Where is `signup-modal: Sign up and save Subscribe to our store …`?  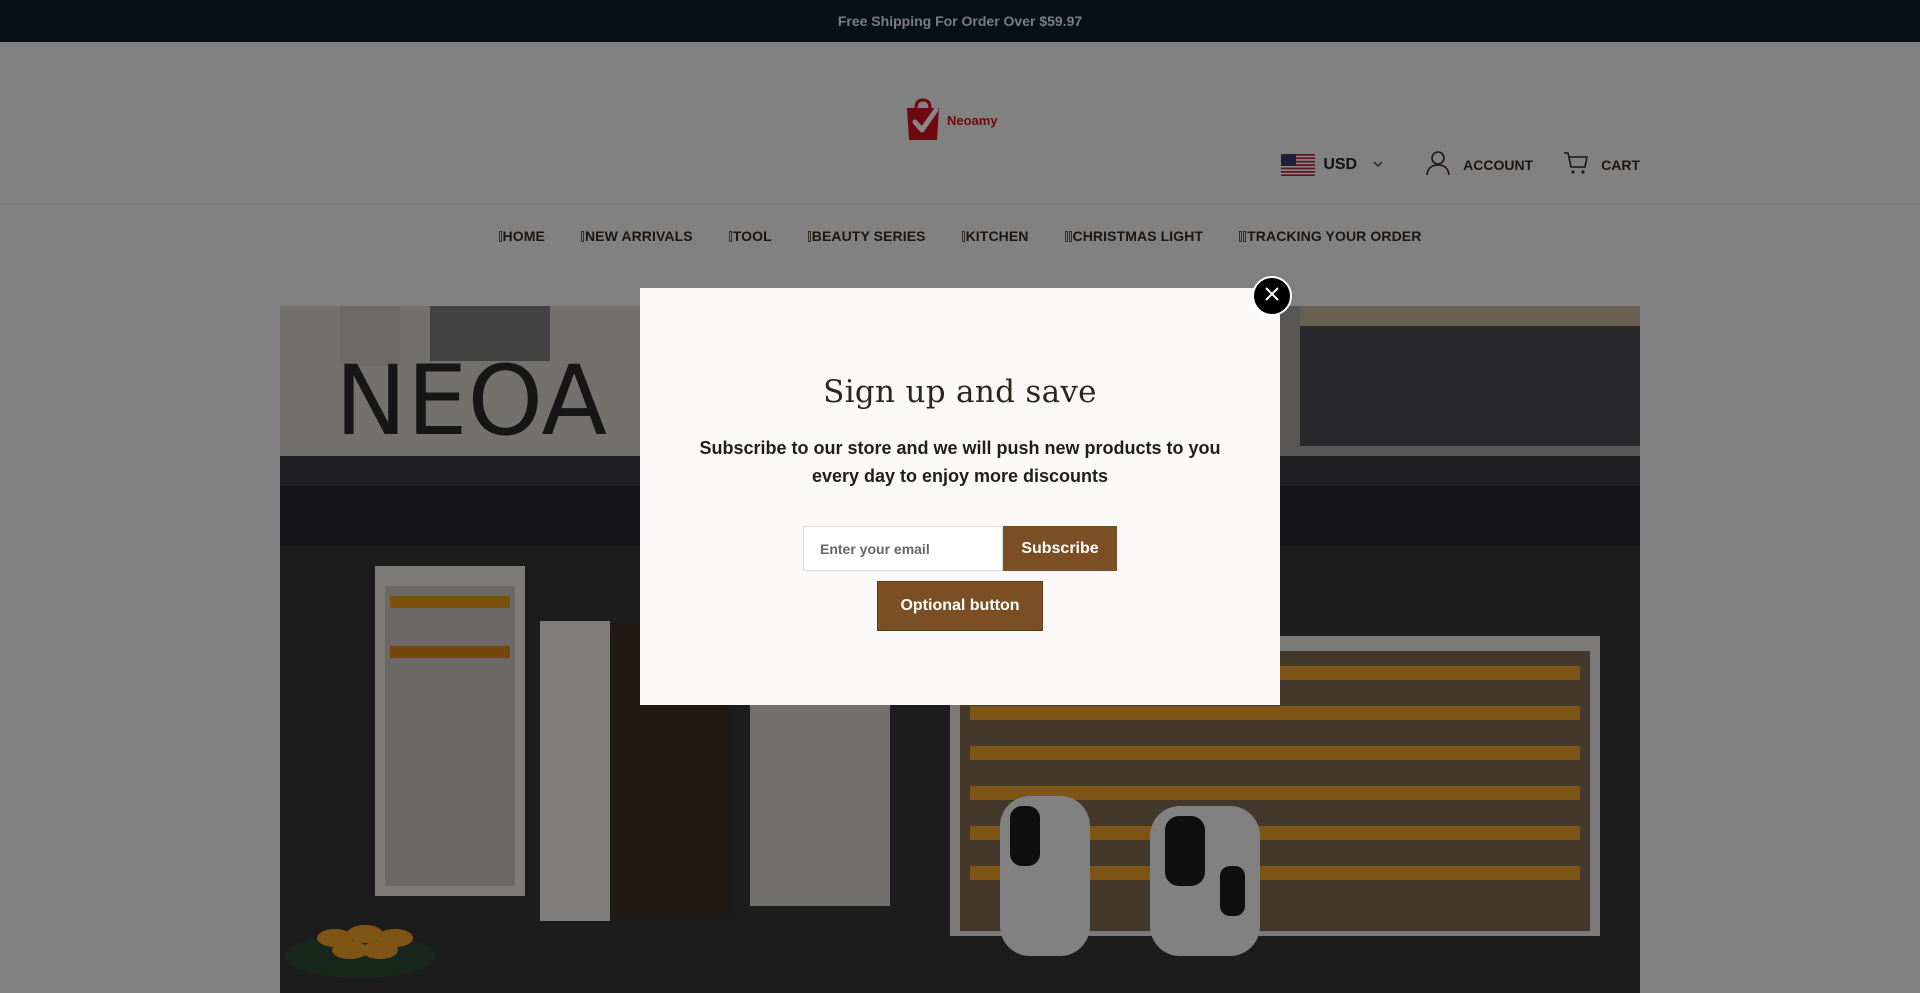
signup-modal: Sign up and save Subscribe to our store … is located at coordinates (960, 496).